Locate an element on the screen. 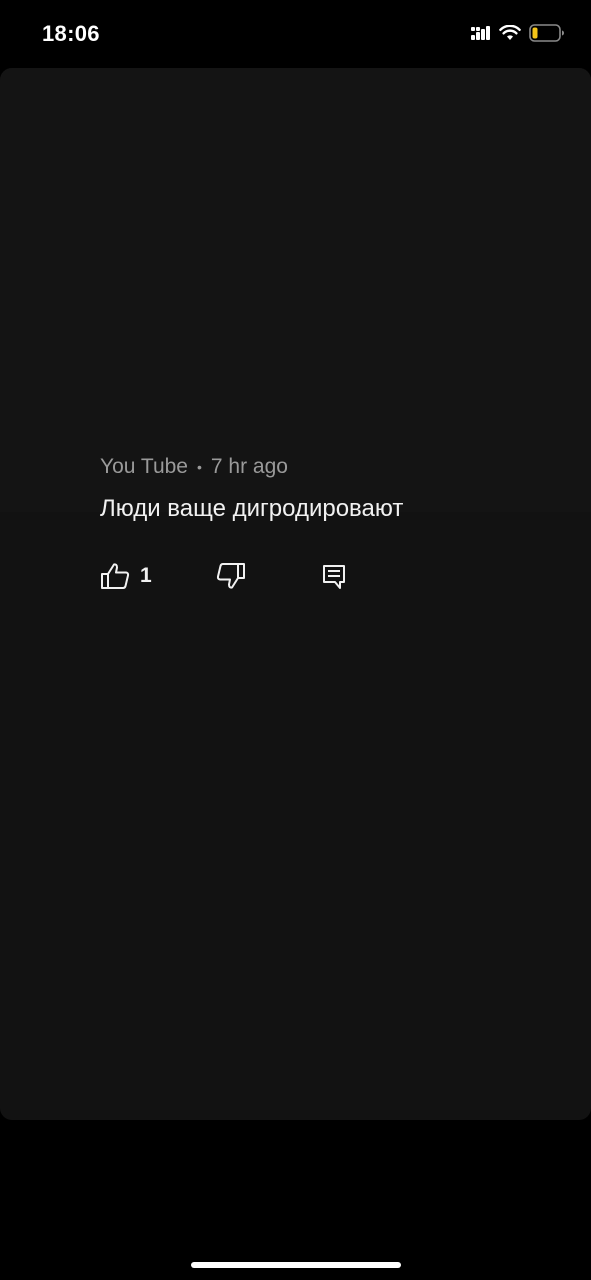 This screenshot has width=591, height=1280. dislike-button is located at coordinates (231, 576).